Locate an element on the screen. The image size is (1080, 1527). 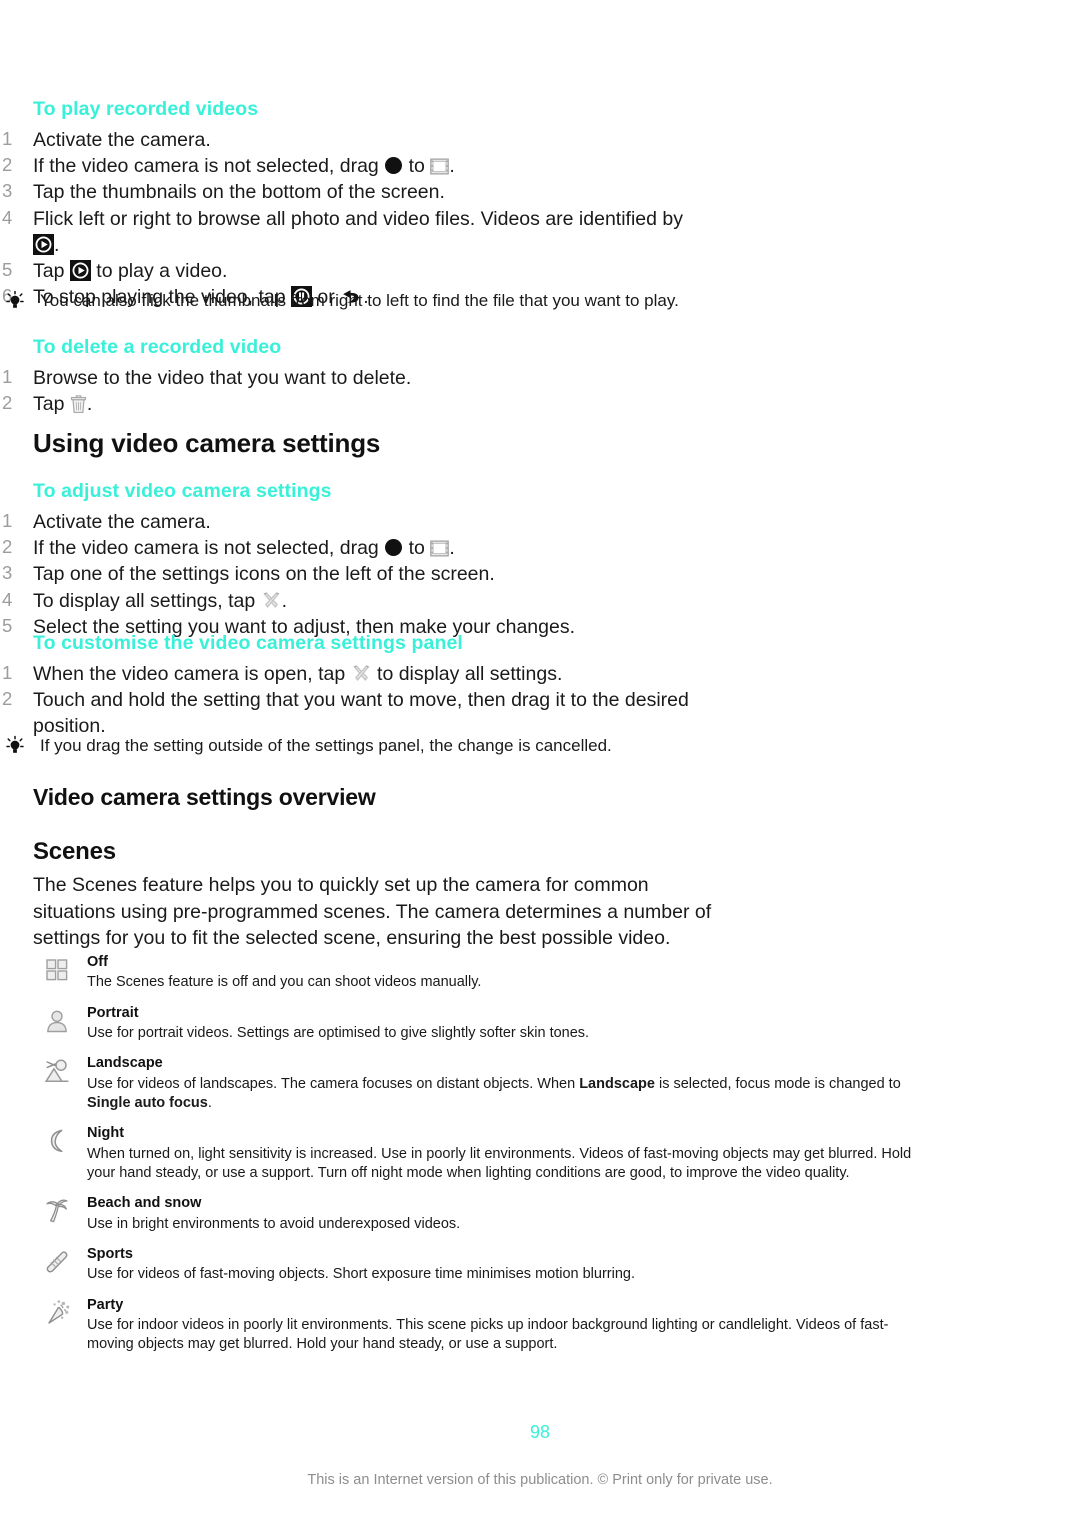
night-moon-icon is located at coordinates (57, 1141).